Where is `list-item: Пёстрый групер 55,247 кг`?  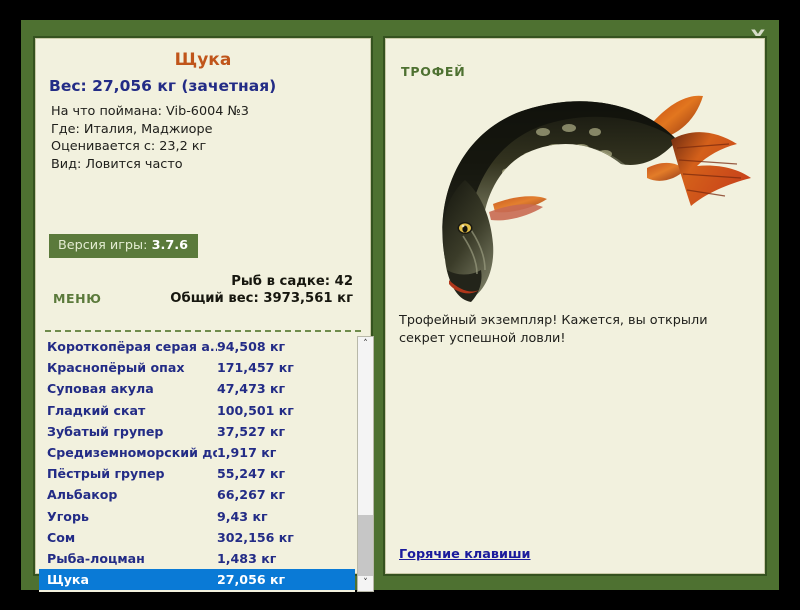
list-item: Пёстрый групер 55,247 кг is located at coordinates (197, 473).